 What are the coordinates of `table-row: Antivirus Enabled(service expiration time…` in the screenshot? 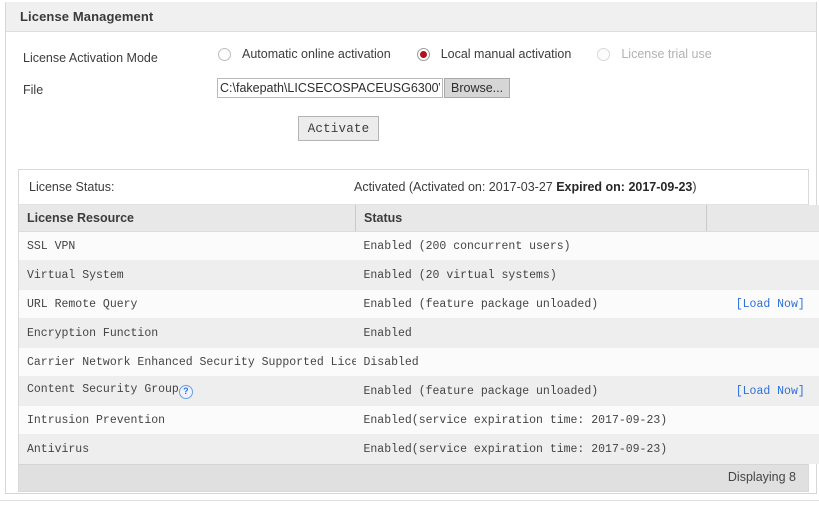 It's located at (419, 449).